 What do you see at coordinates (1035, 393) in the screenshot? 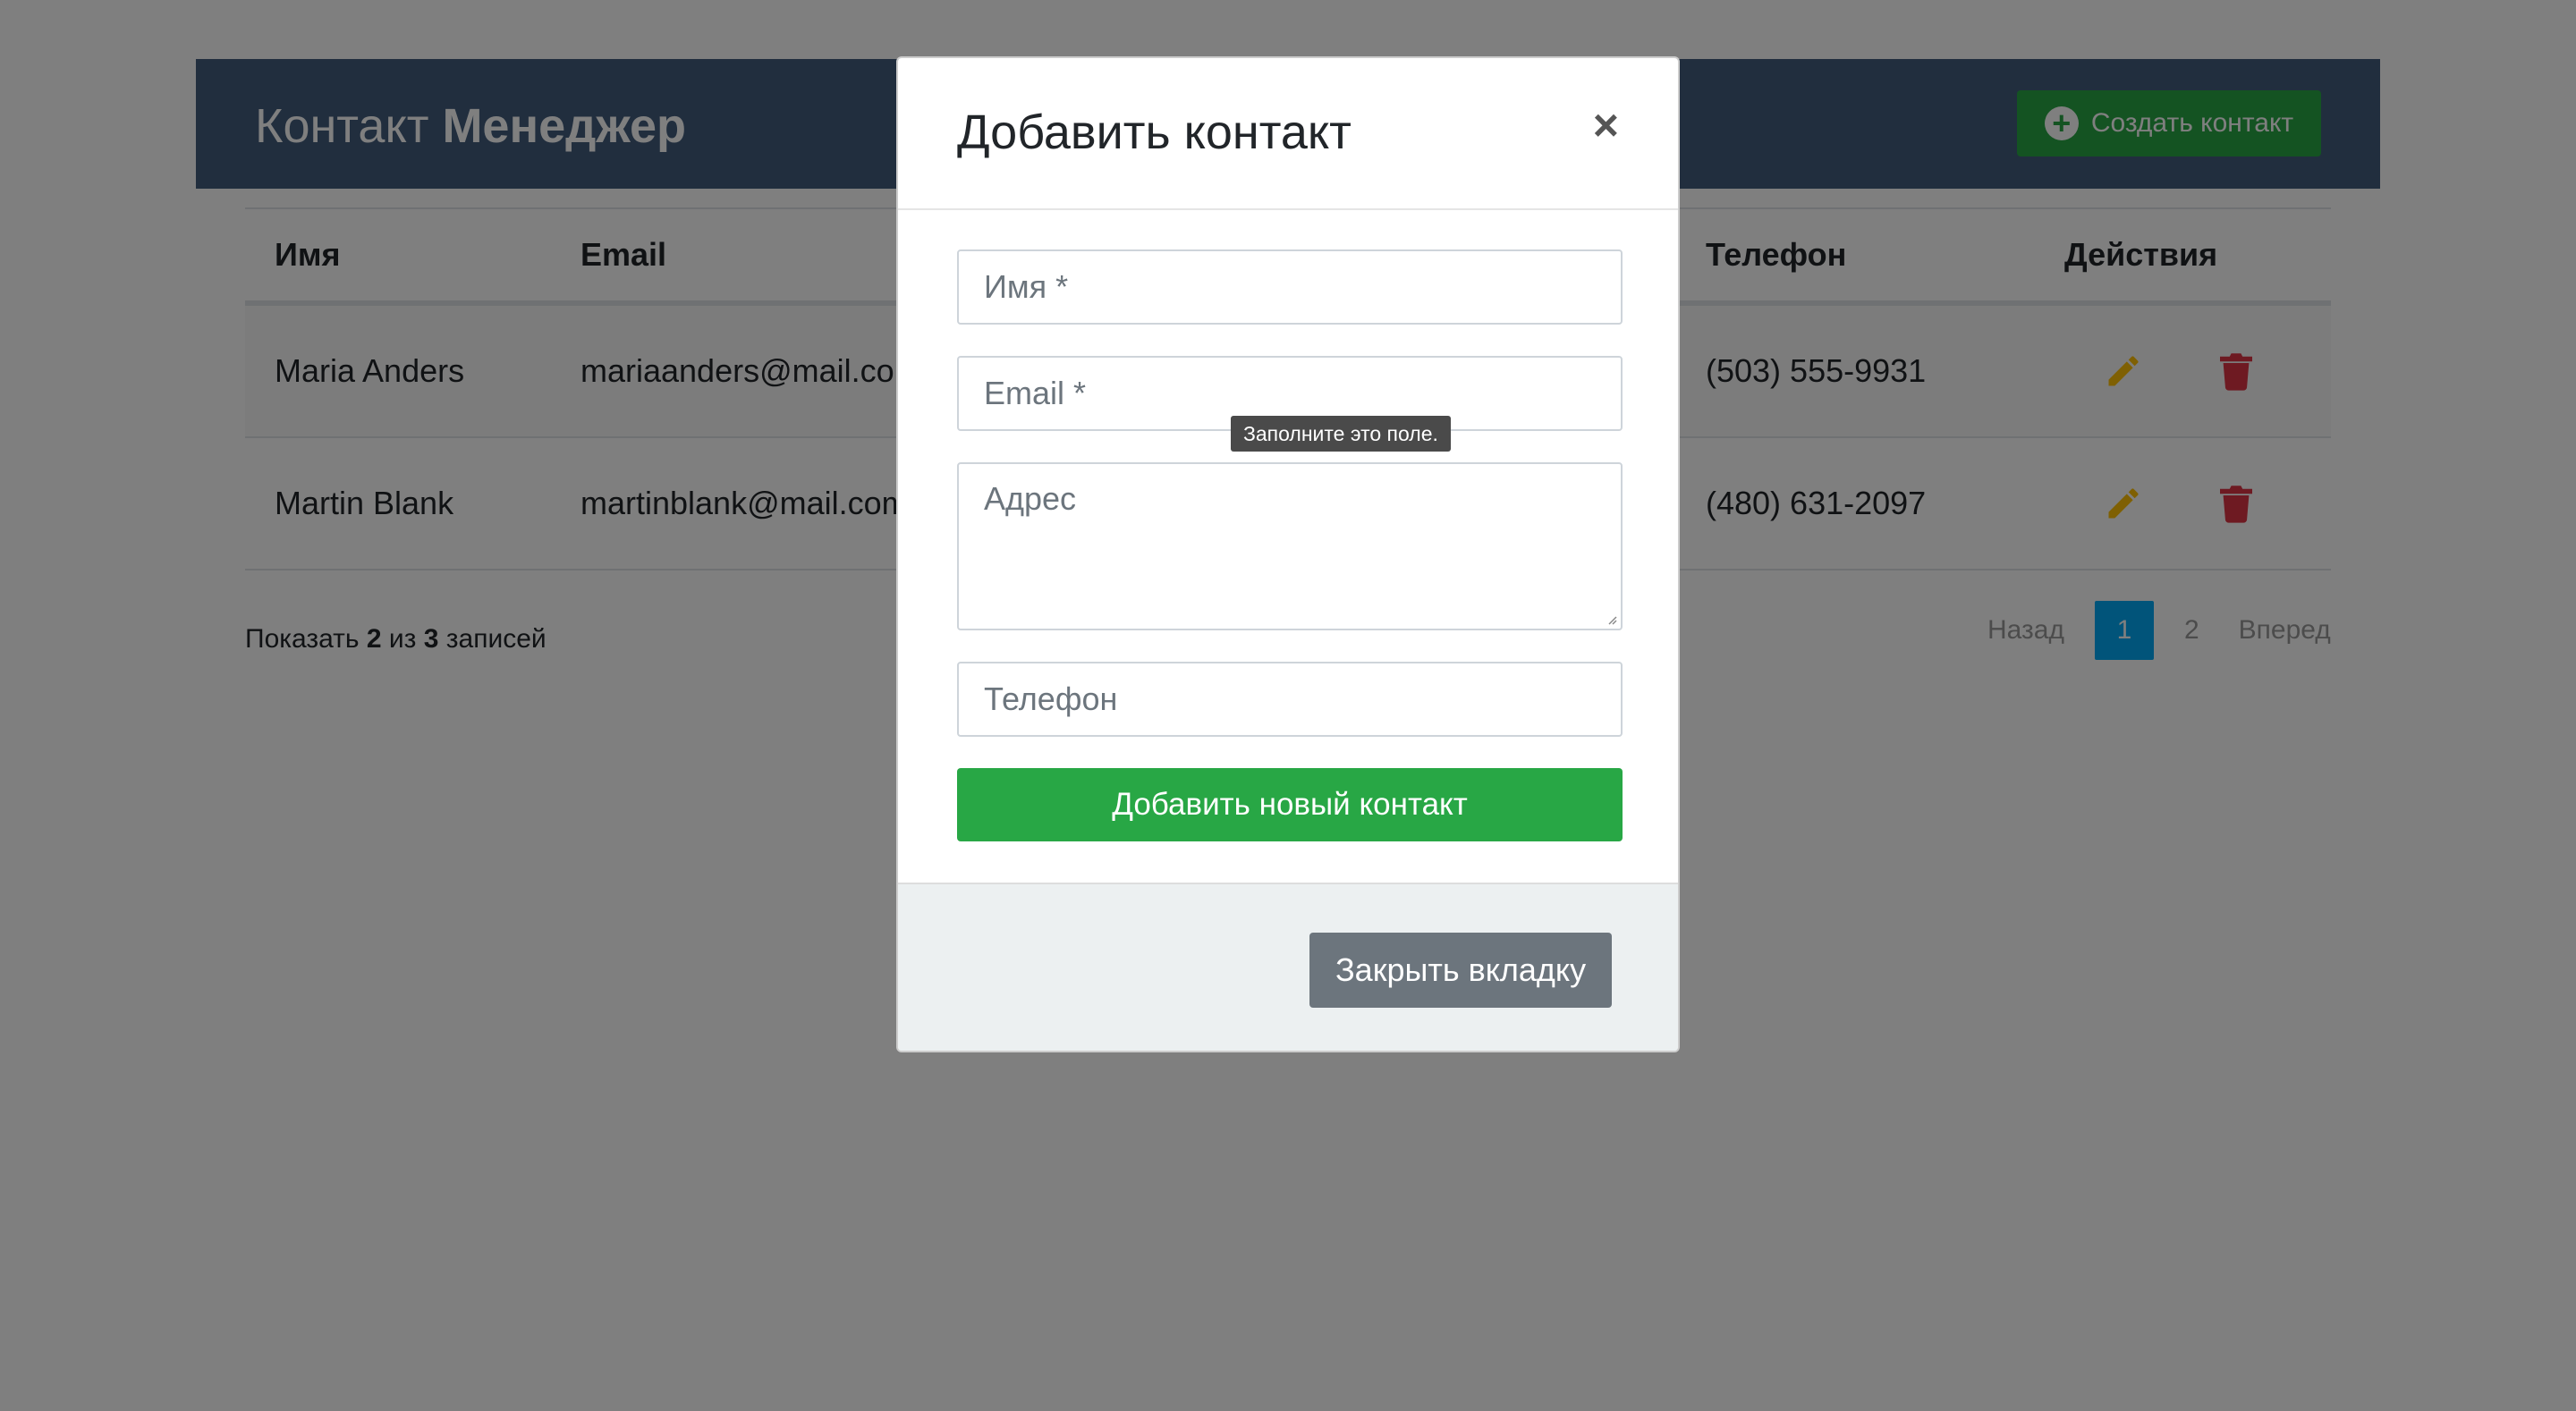
I see `email-placeholder: Email *` at bounding box center [1035, 393].